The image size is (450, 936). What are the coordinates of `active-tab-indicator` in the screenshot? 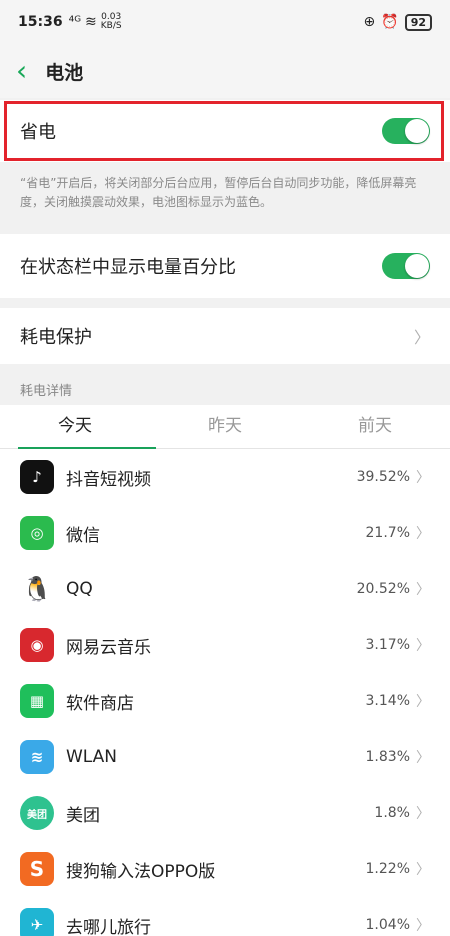 It's located at (87, 448).